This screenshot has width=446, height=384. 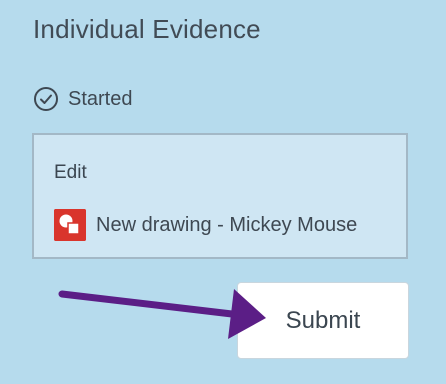 I want to click on status-label: Started, so click(x=100, y=98).